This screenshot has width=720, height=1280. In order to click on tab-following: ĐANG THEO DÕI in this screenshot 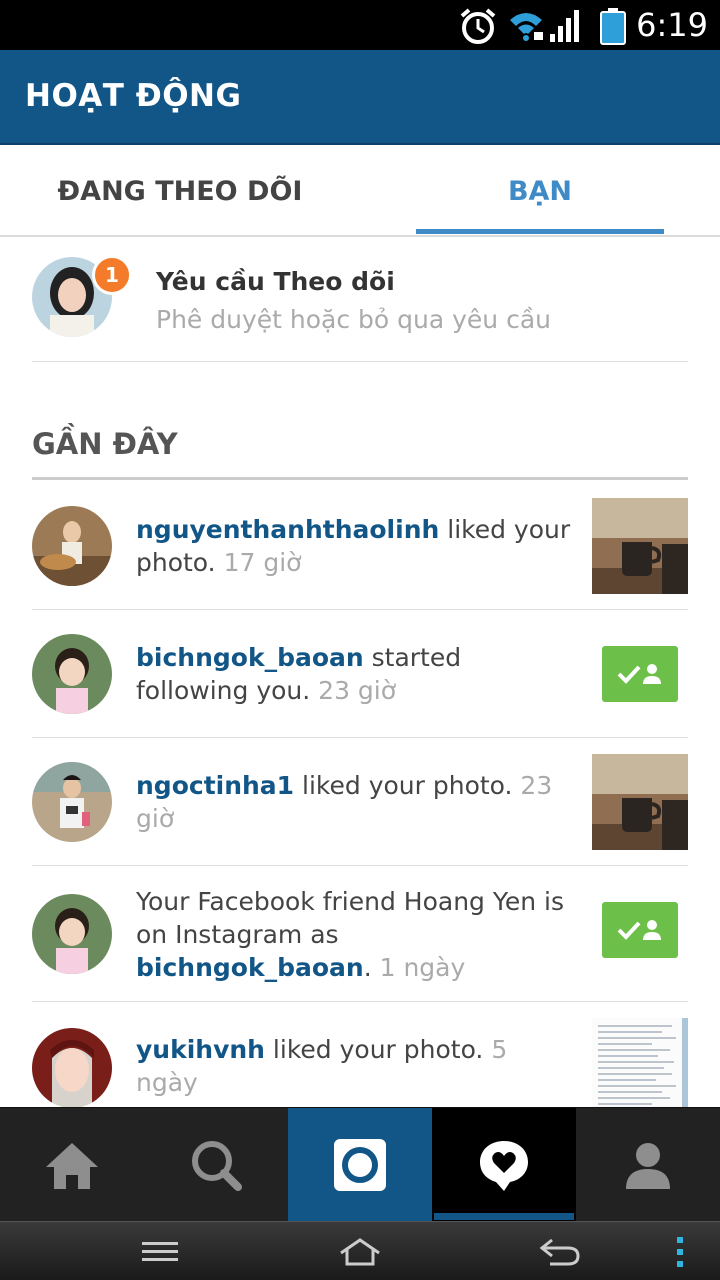, I will do `click(180, 191)`.